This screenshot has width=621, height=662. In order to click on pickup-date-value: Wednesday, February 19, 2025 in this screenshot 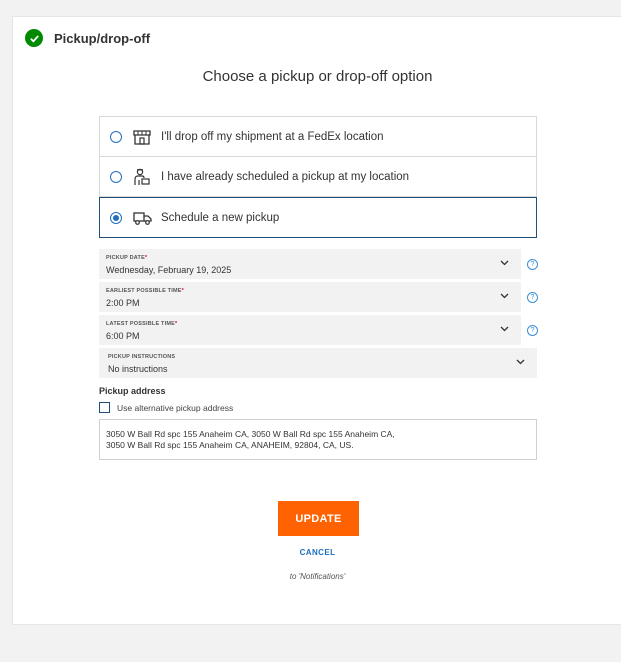, I will do `click(169, 270)`.